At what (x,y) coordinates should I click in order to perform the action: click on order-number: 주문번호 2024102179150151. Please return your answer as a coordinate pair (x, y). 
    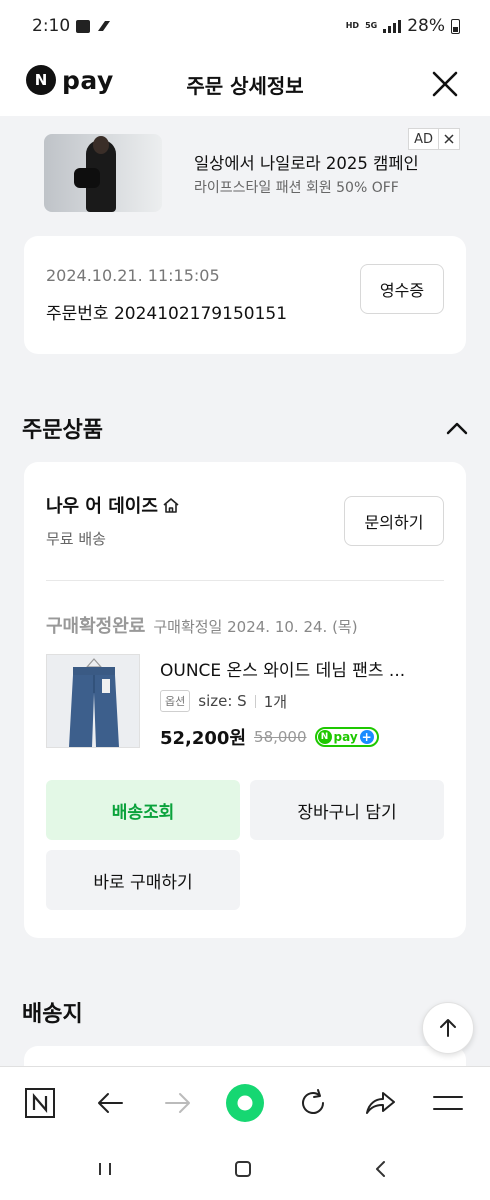
    Looking at the image, I should click on (167, 314).